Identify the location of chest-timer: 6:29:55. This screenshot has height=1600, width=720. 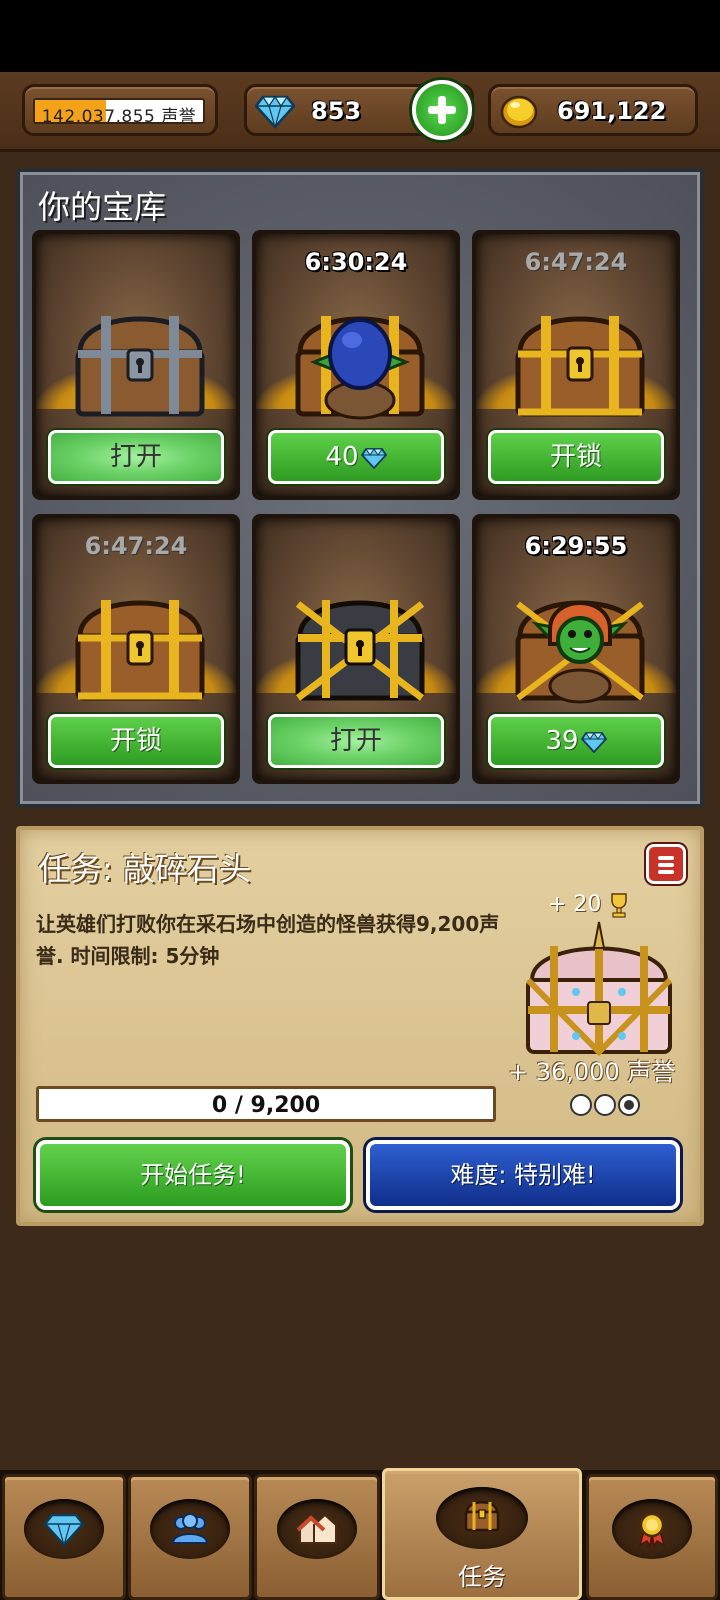
(576, 546).